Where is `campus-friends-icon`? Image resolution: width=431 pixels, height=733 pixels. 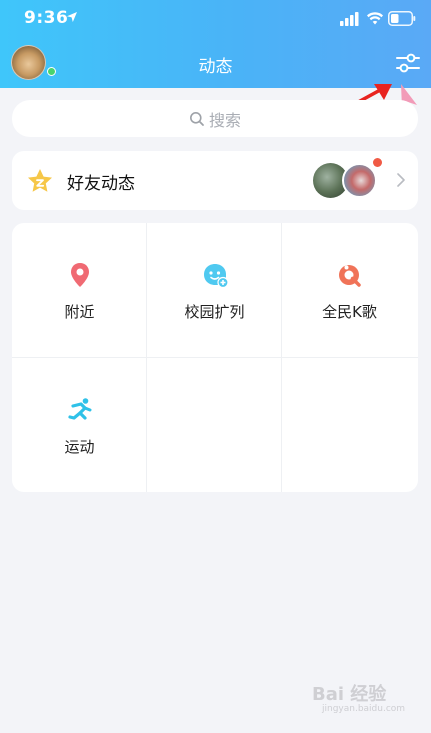 campus-friends-icon is located at coordinates (216, 276).